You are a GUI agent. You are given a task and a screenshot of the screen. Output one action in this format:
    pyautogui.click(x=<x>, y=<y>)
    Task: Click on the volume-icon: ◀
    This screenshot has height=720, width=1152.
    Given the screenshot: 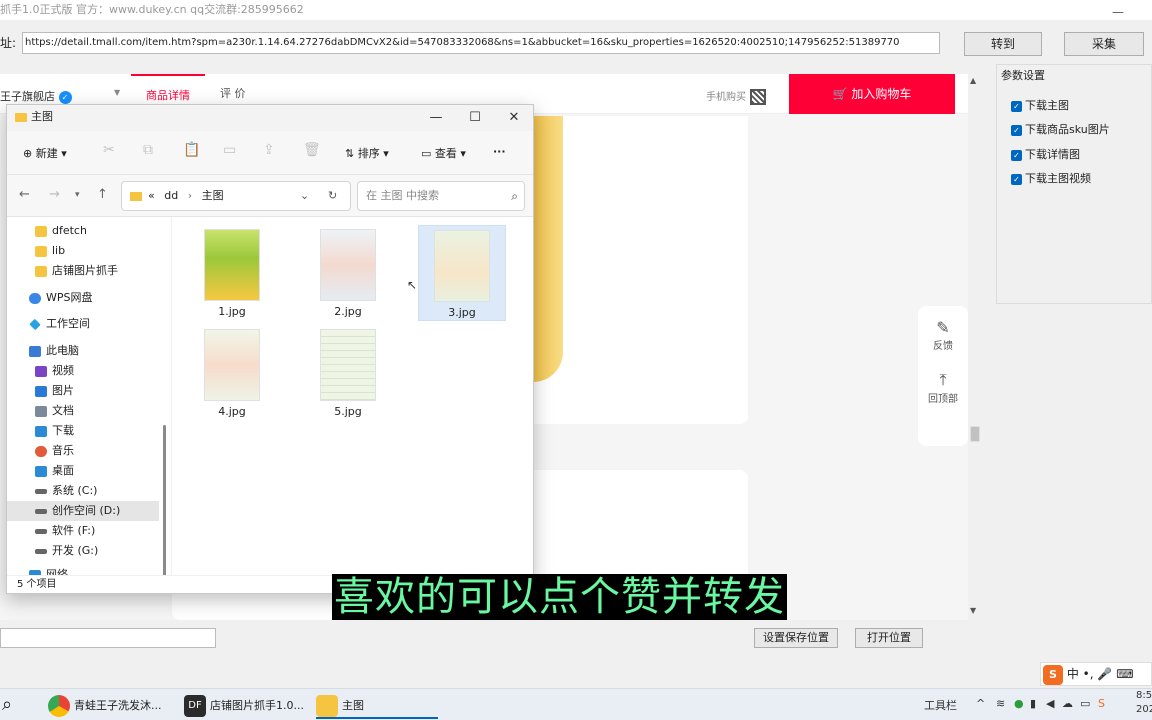 What is the action you would take?
    pyautogui.click(x=1050, y=703)
    